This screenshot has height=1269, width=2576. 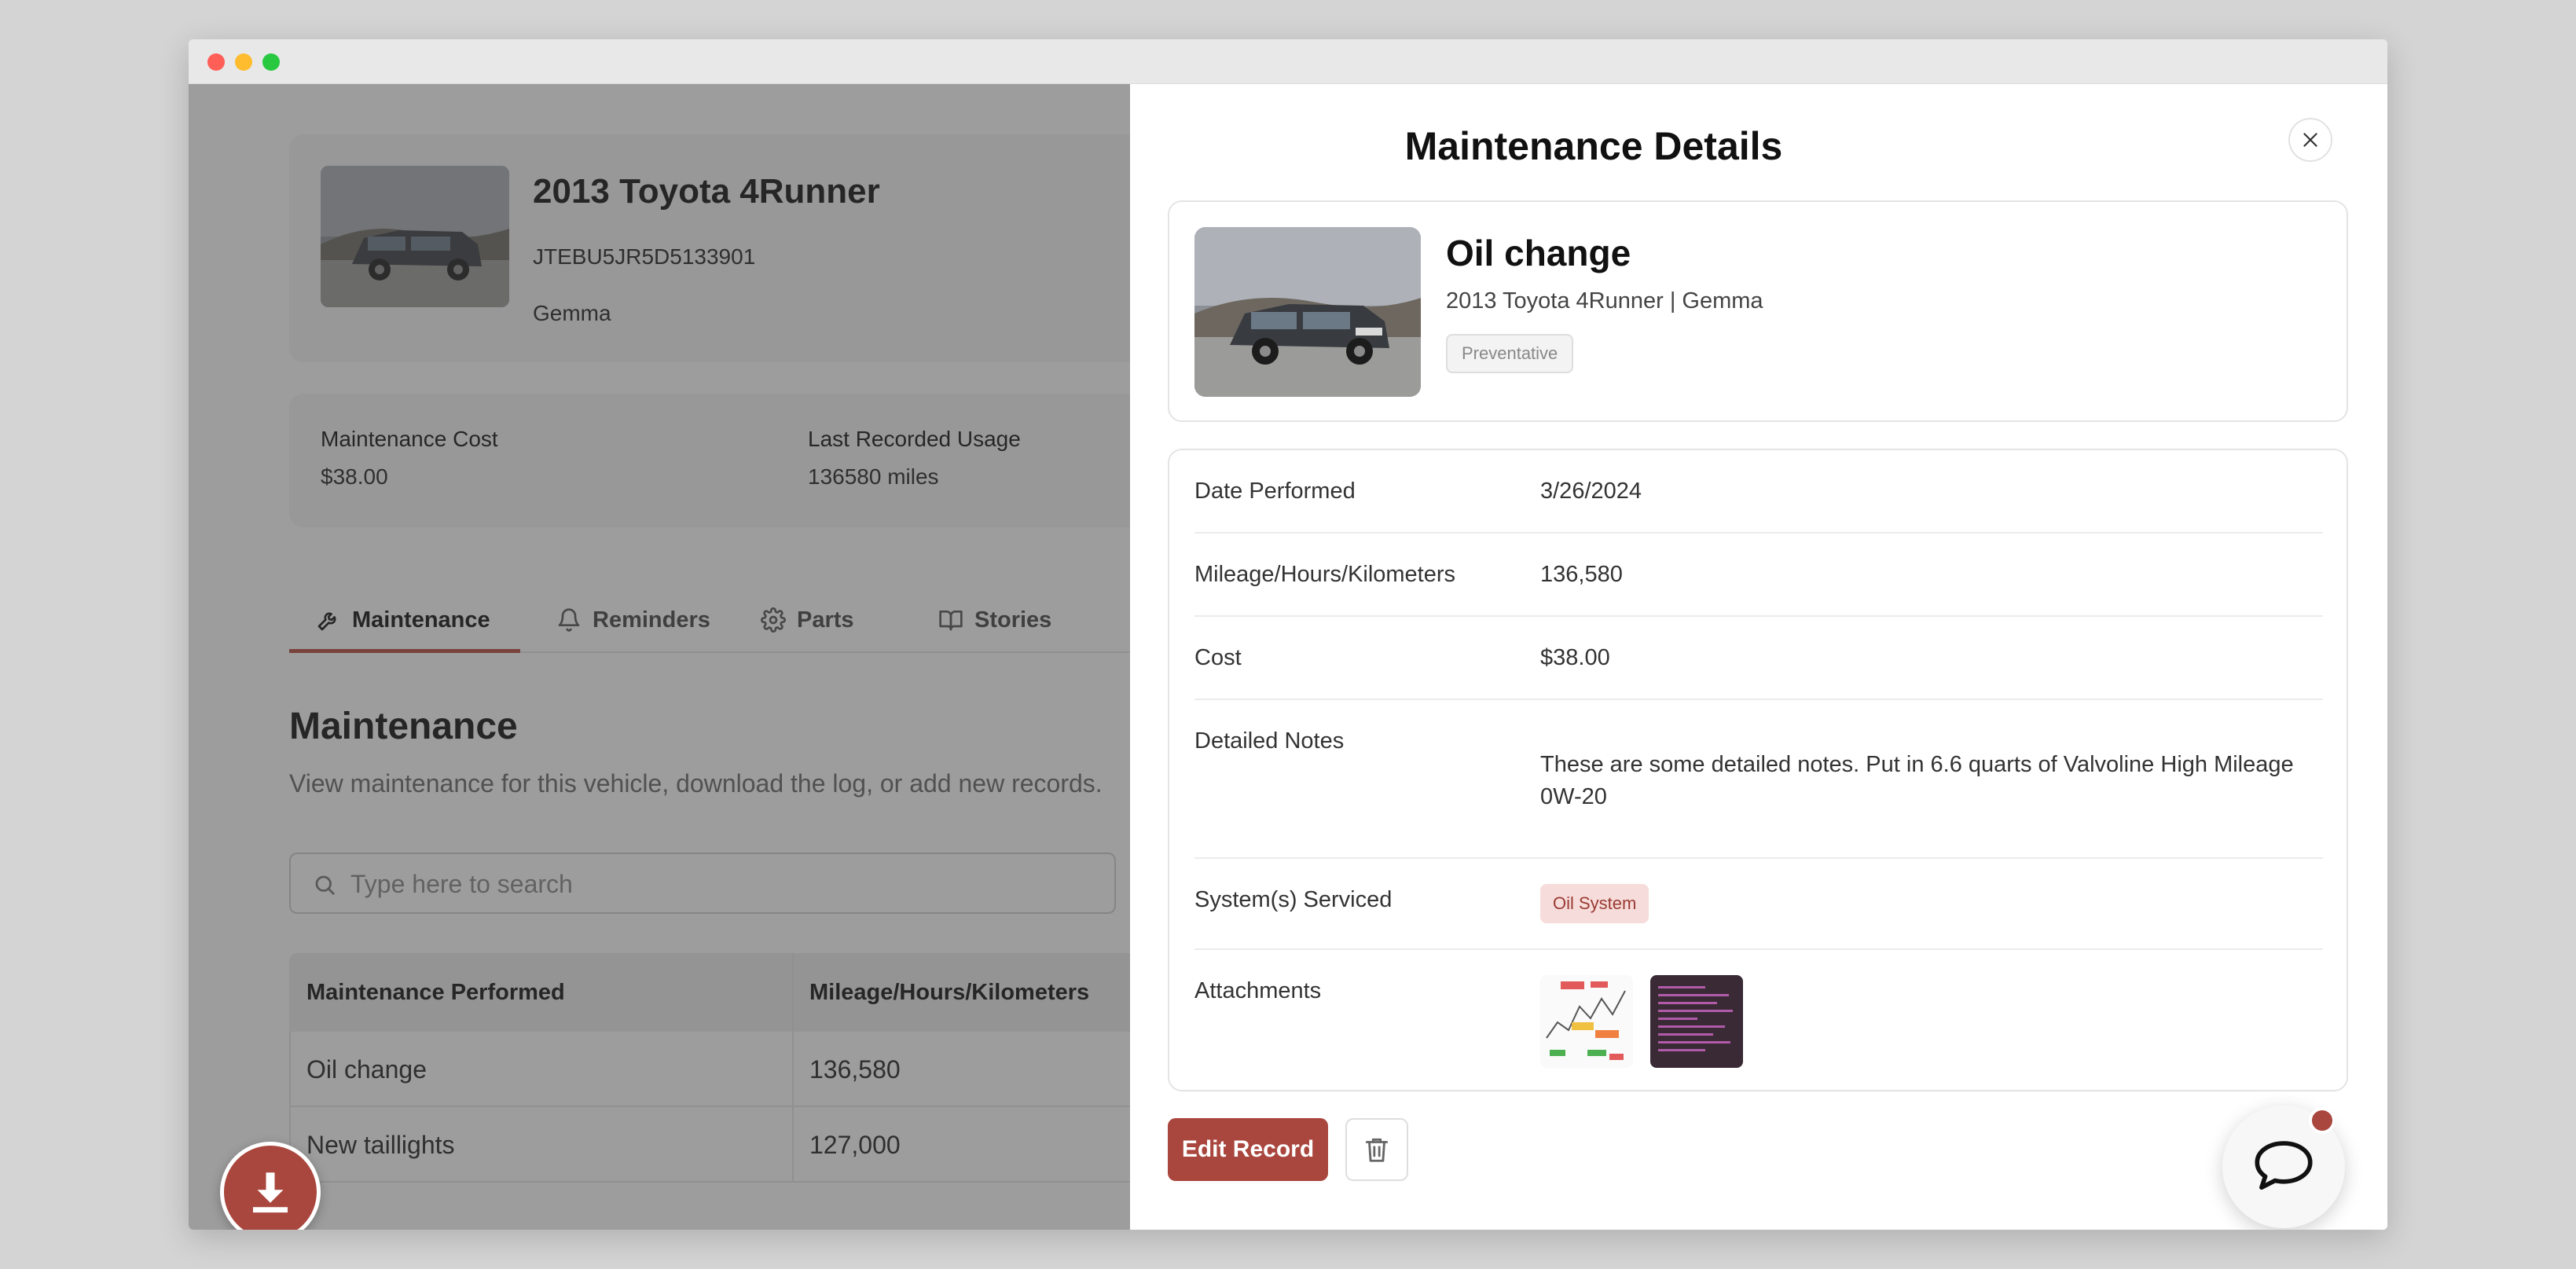 I want to click on detail-row-systems: System(s) Serviced Oil System, so click(x=1758, y=904).